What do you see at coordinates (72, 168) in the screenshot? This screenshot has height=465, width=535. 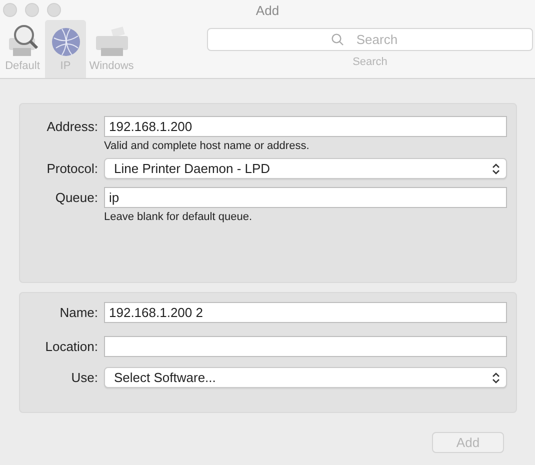 I see `field-label: Protocol:` at bounding box center [72, 168].